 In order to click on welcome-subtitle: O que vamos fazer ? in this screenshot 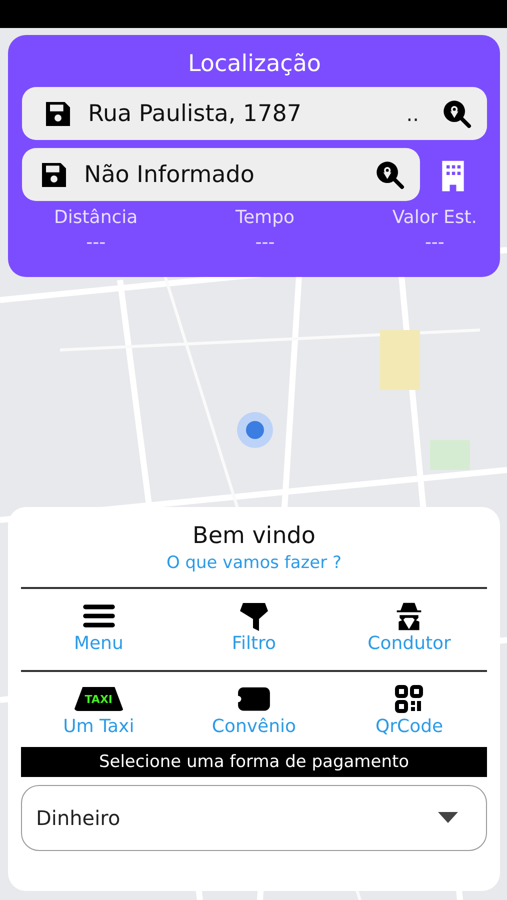, I will do `click(254, 563)`.